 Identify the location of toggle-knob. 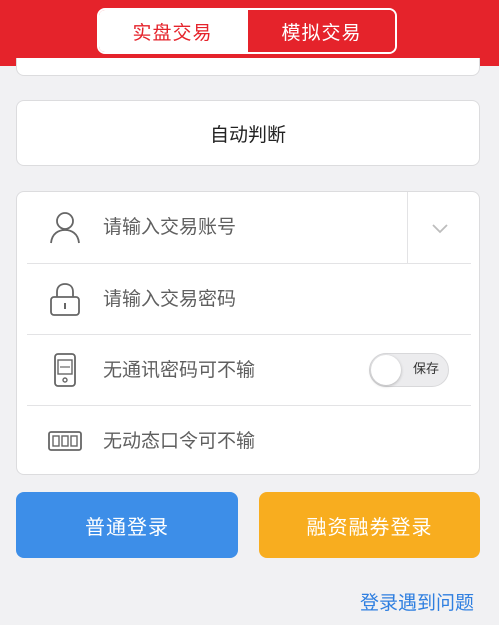
(386, 370).